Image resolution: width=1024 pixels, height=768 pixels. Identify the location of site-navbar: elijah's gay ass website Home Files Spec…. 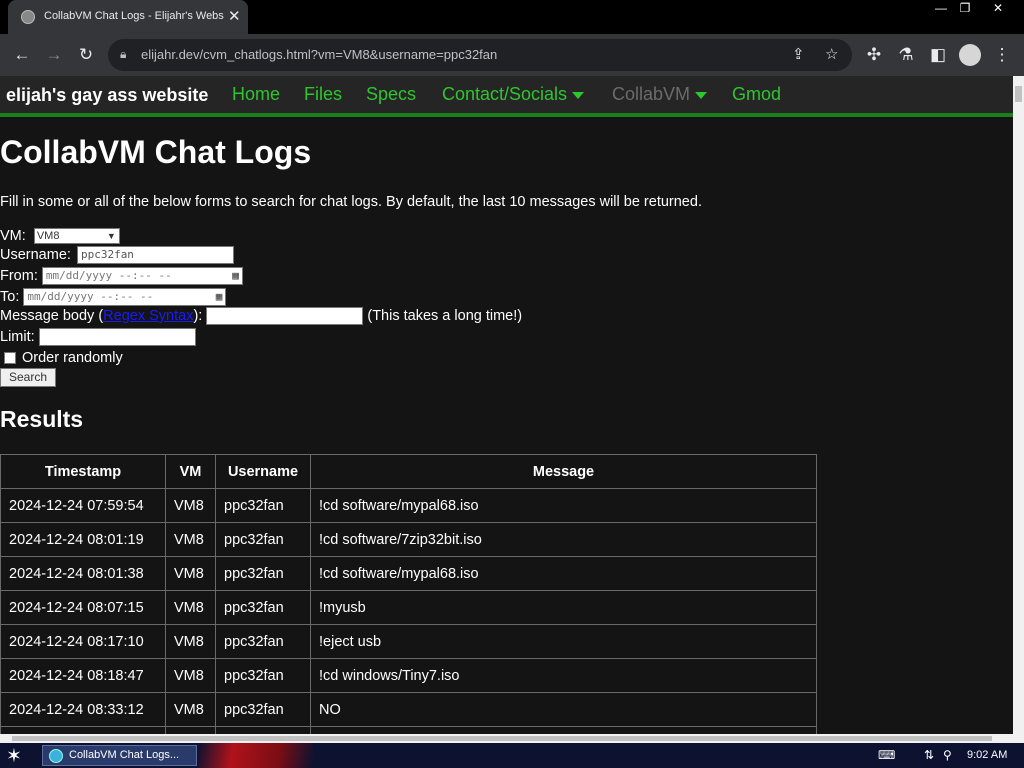
(506, 96).